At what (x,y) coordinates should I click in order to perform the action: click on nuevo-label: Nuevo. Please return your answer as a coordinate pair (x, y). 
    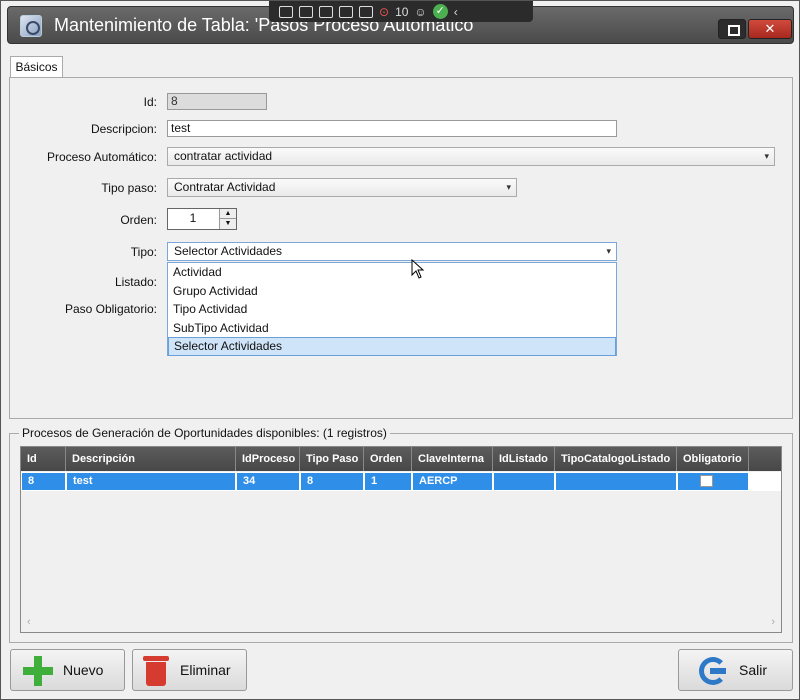
    Looking at the image, I should click on (83, 670).